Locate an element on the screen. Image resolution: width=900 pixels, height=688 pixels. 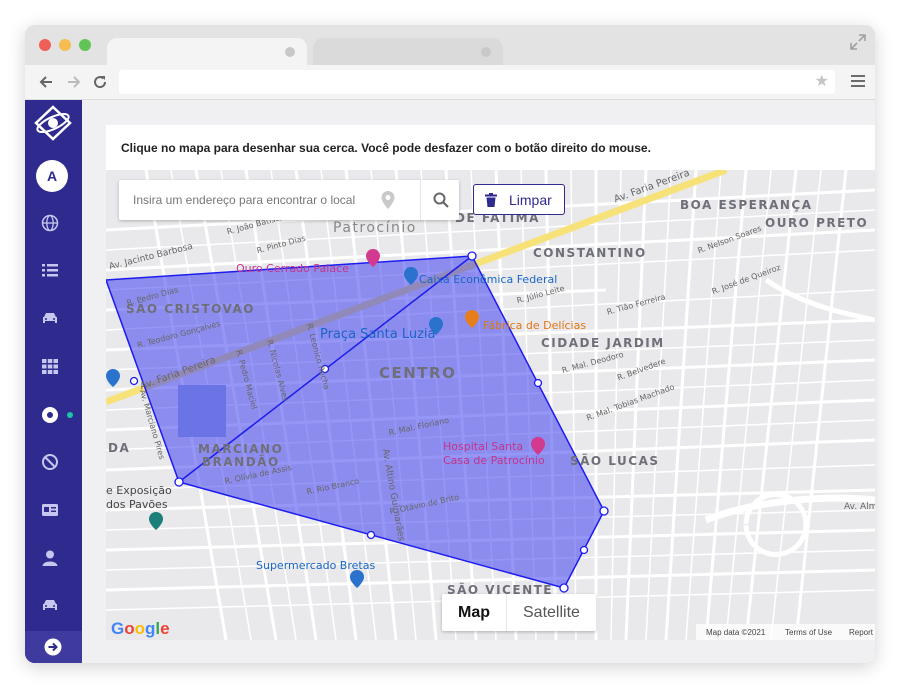
poi-label: Fábrica de Delícias is located at coordinates (535, 325).